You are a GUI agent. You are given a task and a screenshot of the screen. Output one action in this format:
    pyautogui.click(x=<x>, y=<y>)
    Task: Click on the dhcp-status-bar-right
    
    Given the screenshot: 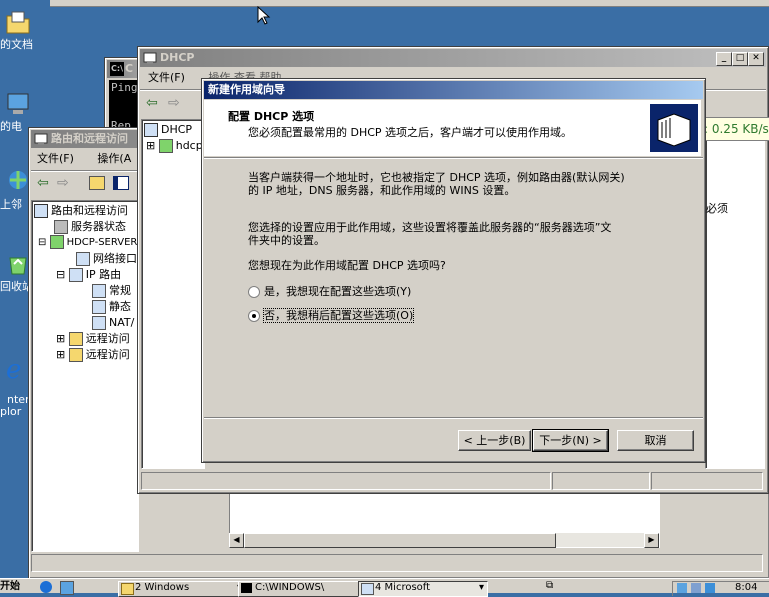 What is the action you would take?
    pyautogui.click(x=707, y=481)
    